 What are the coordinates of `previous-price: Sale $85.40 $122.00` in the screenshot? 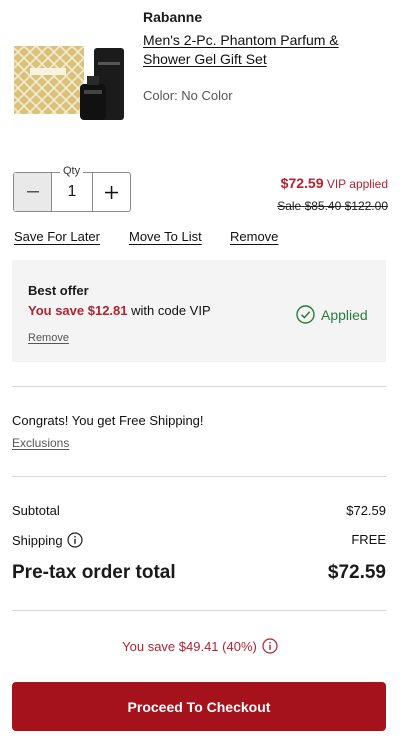 It's located at (332, 206).